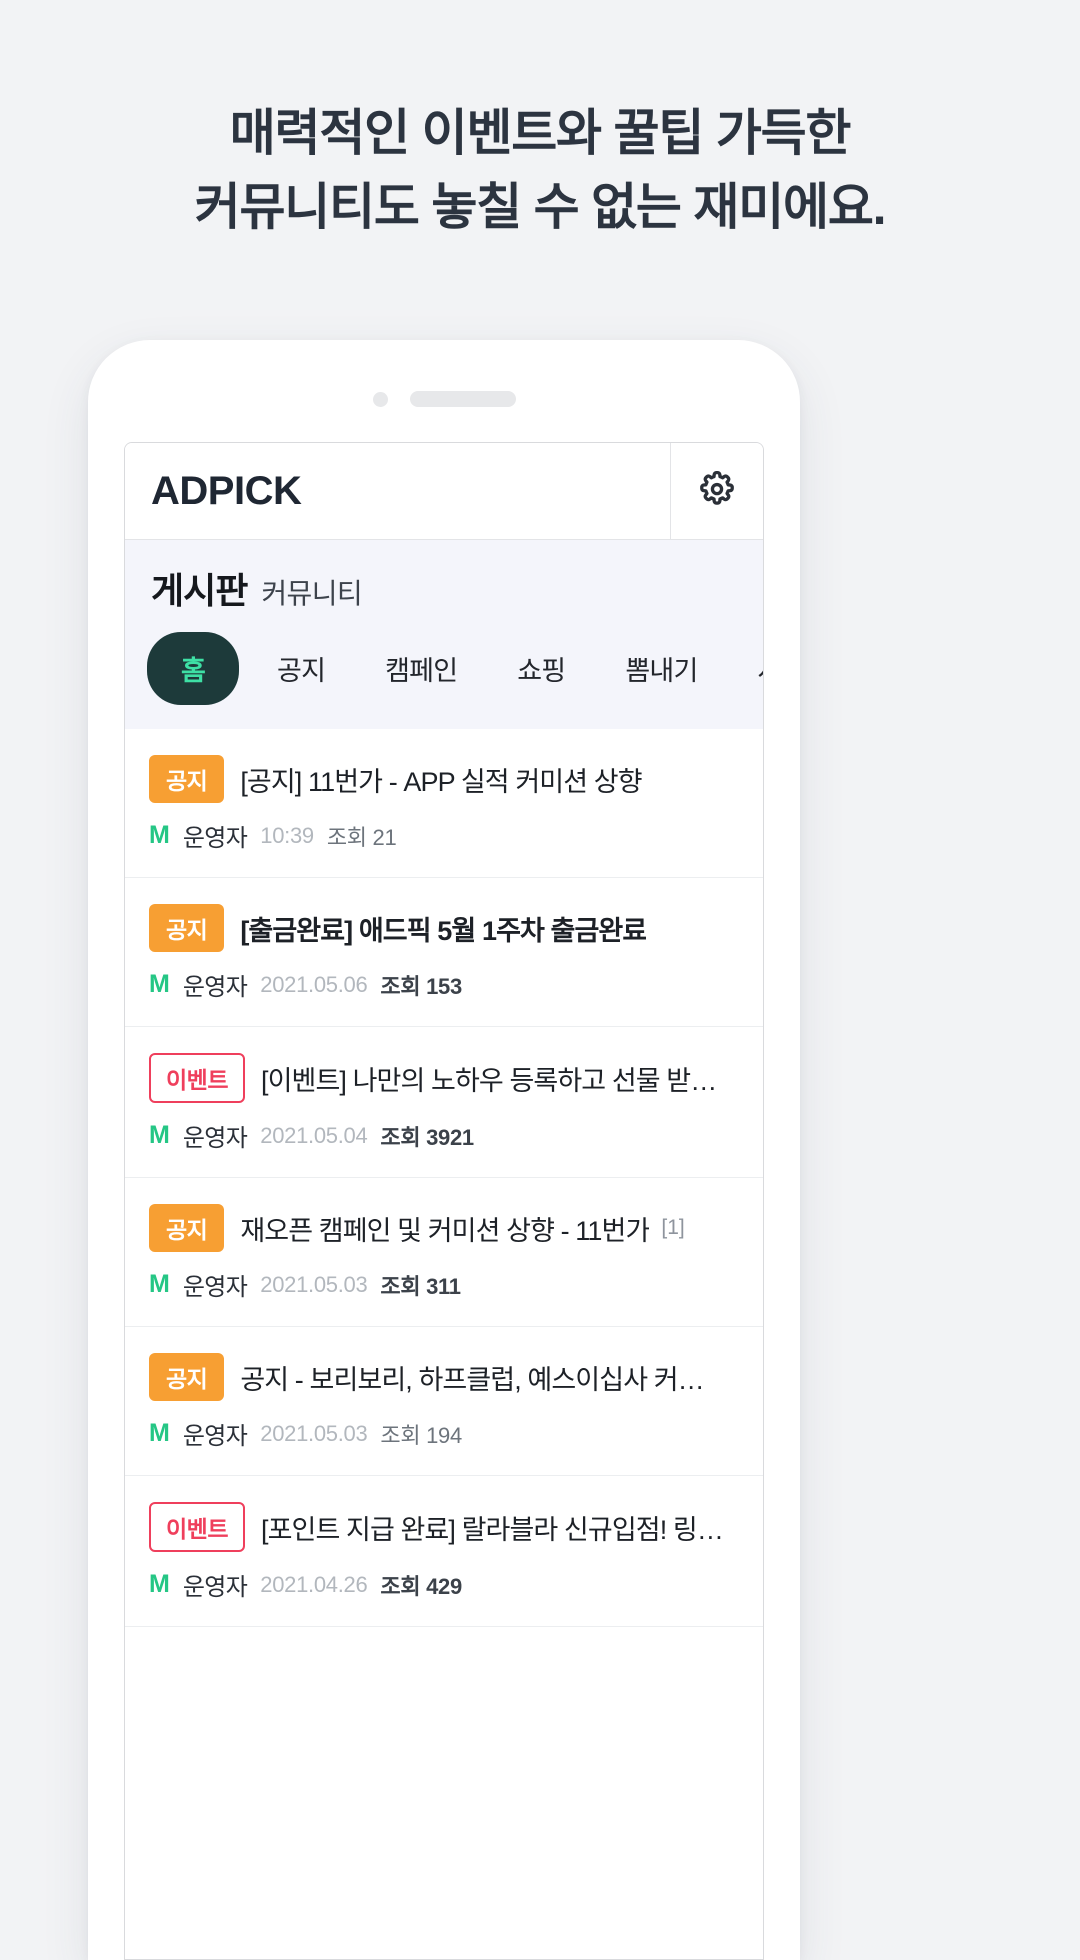 The image size is (1080, 1960). Describe the element at coordinates (444, 588) in the screenshot. I see `board-title-row: 게시판 커뮤니티` at that location.